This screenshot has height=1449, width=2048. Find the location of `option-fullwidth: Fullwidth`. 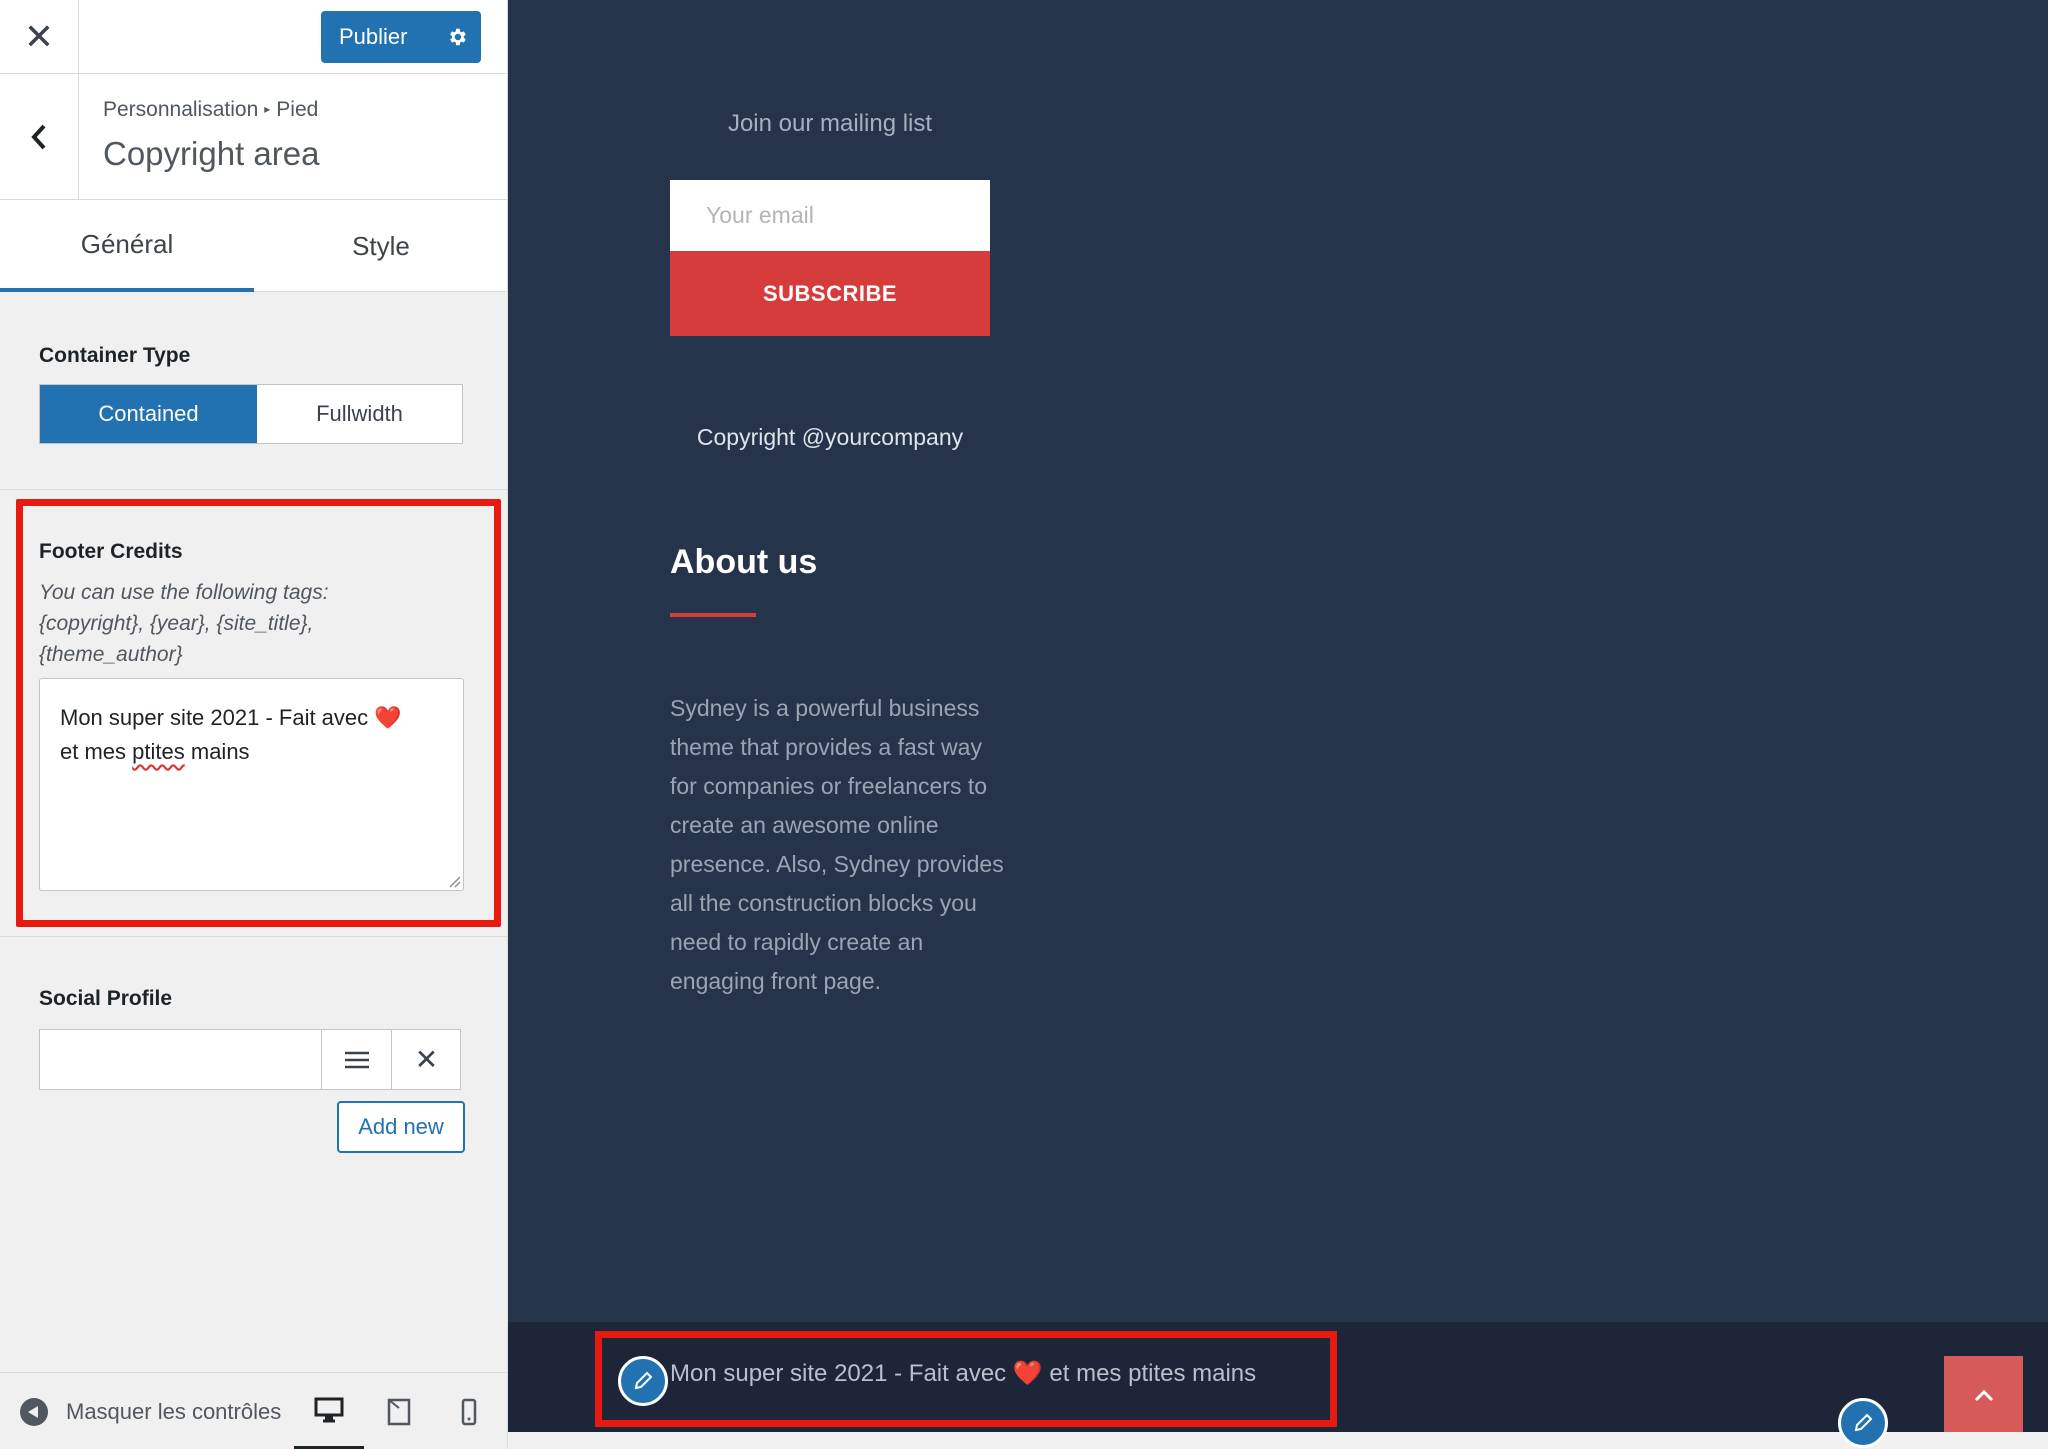

option-fullwidth: Fullwidth is located at coordinates (359, 414).